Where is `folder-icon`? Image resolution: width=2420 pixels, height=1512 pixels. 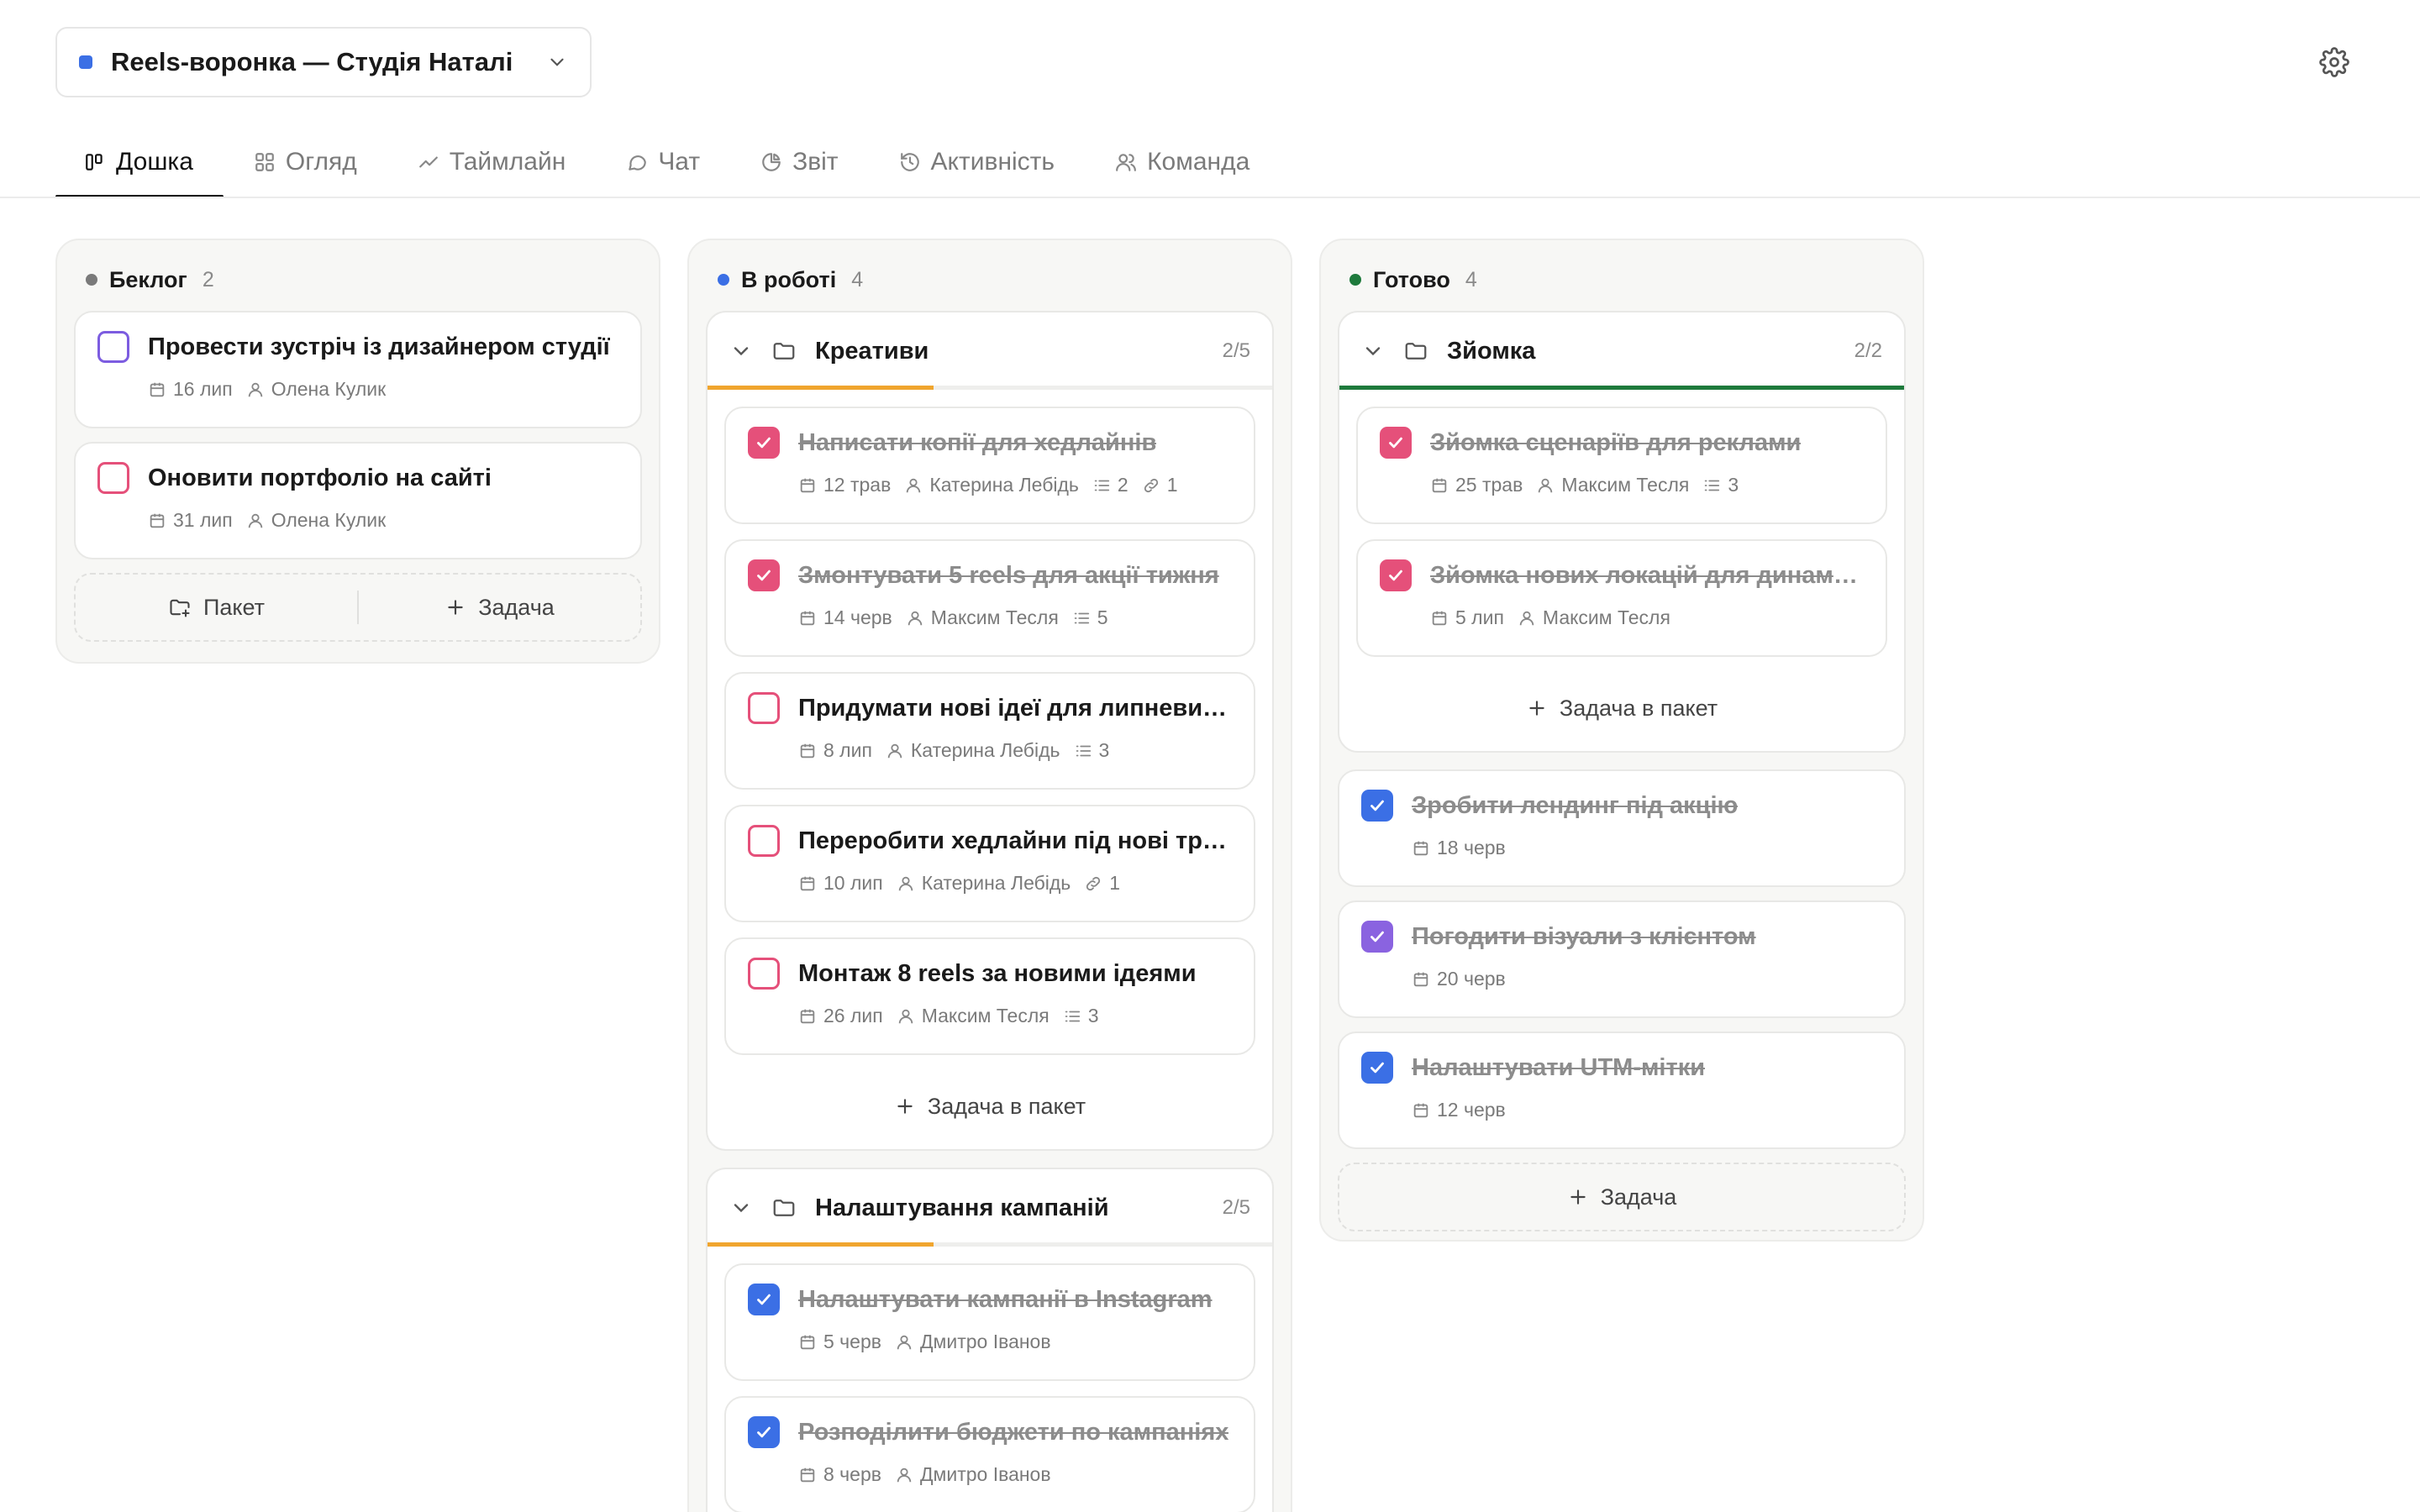
folder-icon is located at coordinates (1415, 351).